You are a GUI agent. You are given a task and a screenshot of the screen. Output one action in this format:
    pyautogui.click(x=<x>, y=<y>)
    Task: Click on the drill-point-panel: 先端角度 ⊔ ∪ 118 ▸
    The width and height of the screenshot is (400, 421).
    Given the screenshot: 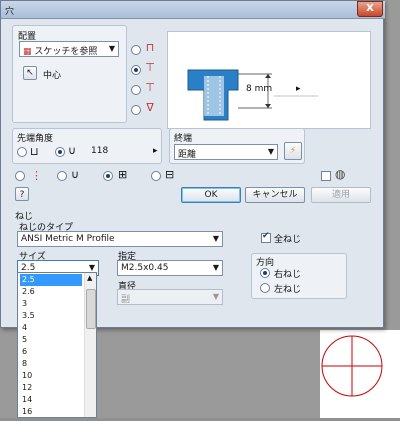 What is the action you would take?
    pyautogui.click(x=87, y=146)
    